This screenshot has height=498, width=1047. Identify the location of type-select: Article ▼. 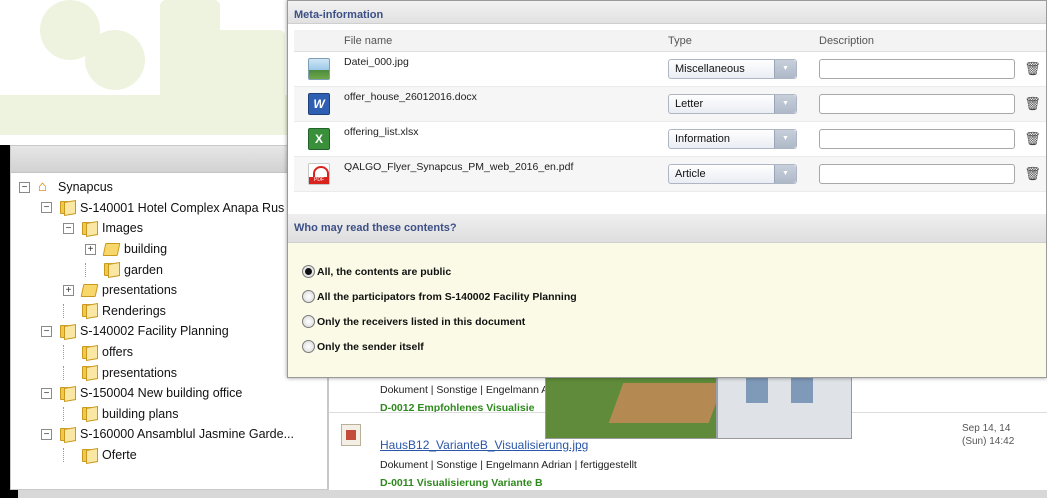
(732, 174).